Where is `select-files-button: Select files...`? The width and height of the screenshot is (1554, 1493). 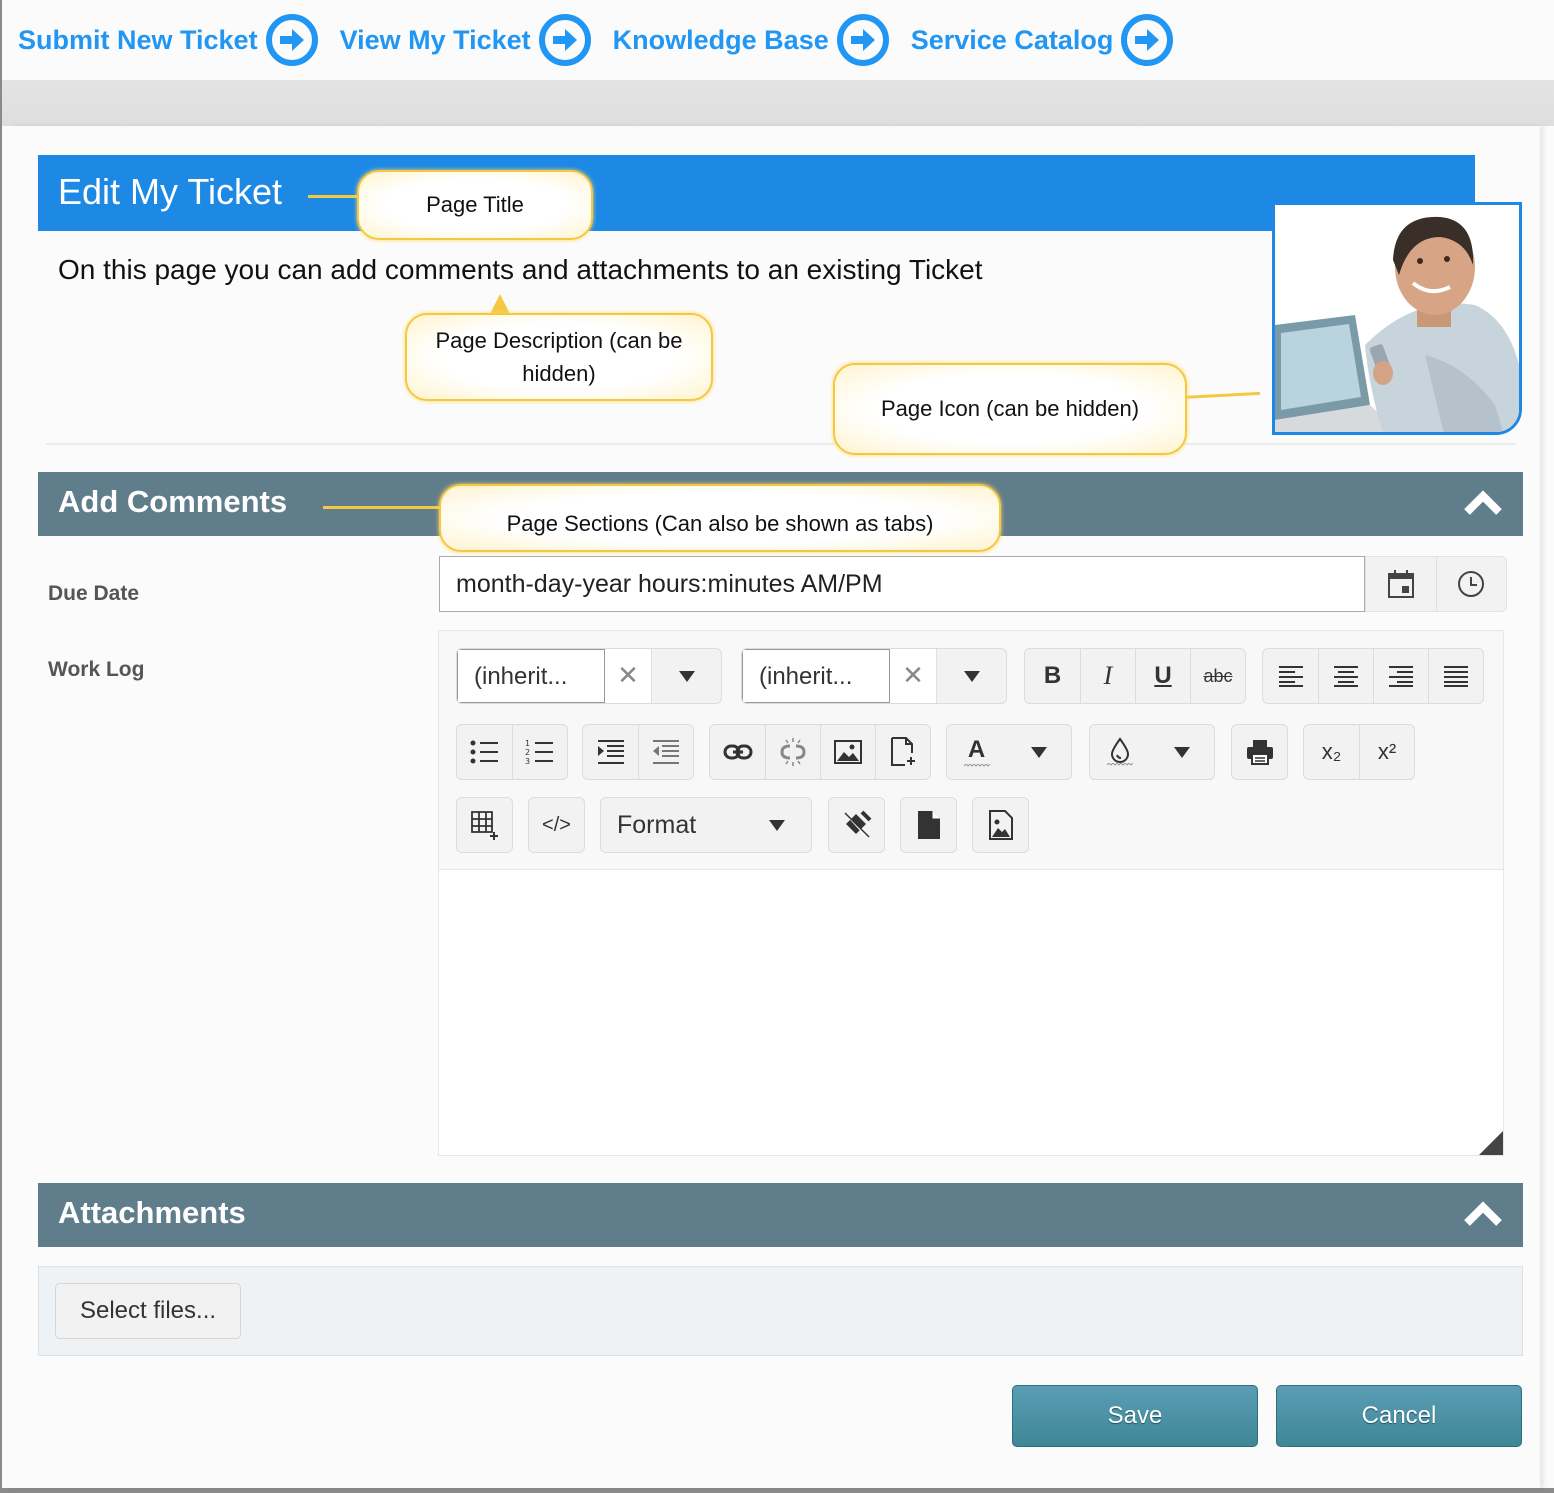
select-files-button: Select files... is located at coordinates (148, 1311).